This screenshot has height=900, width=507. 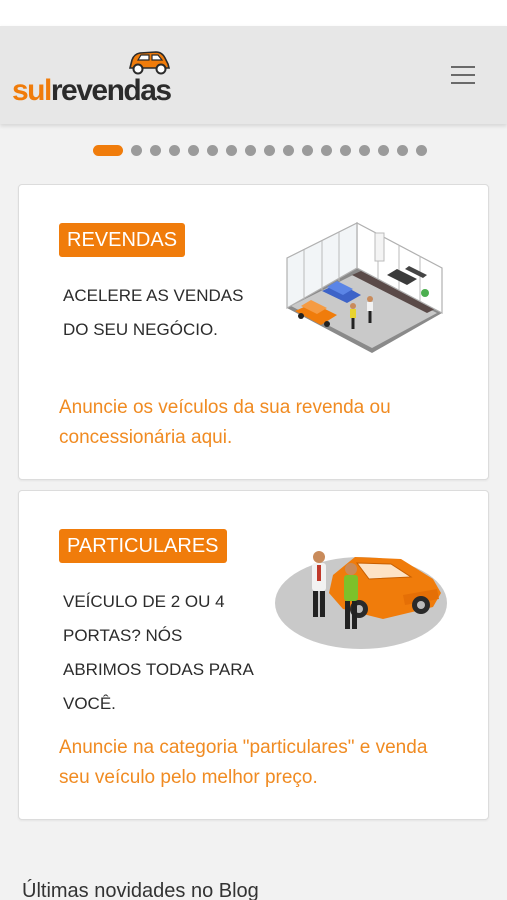 I want to click on sulrevendas-logo: sulrevendas, so click(x=94, y=78).